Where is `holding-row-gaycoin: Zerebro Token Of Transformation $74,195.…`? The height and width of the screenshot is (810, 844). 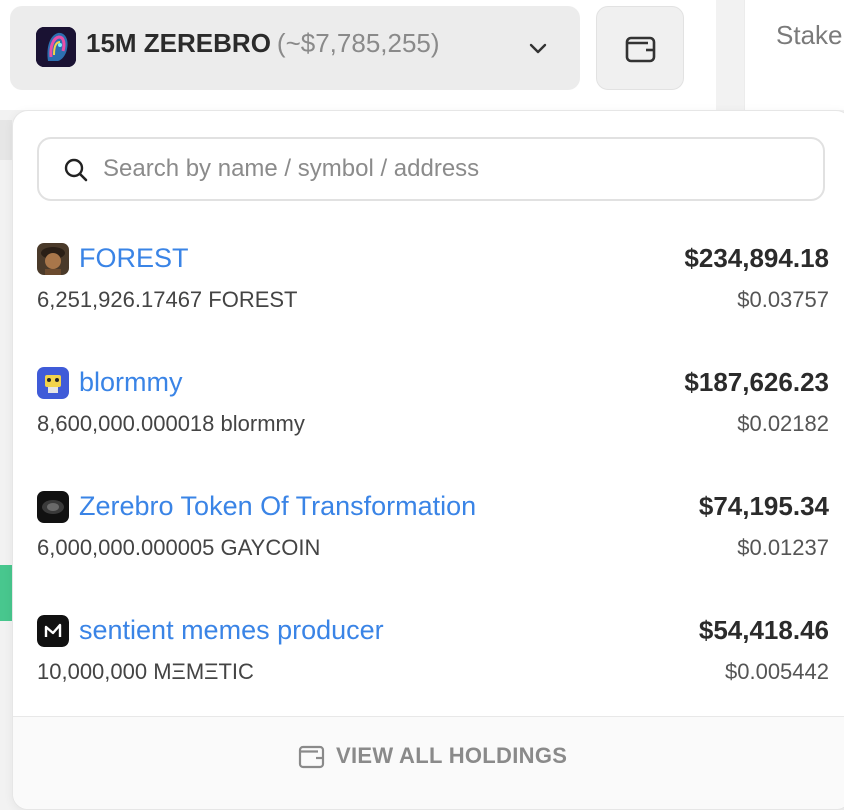
holding-row-gaycoin: Zerebro Token Of Transformation $74,195.… is located at coordinates (428, 533).